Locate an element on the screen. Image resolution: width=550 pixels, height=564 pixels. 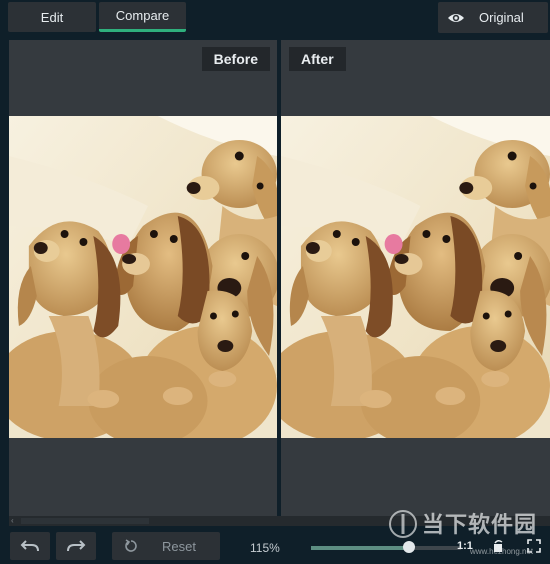
after-label: After is located at coordinates (317, 59).